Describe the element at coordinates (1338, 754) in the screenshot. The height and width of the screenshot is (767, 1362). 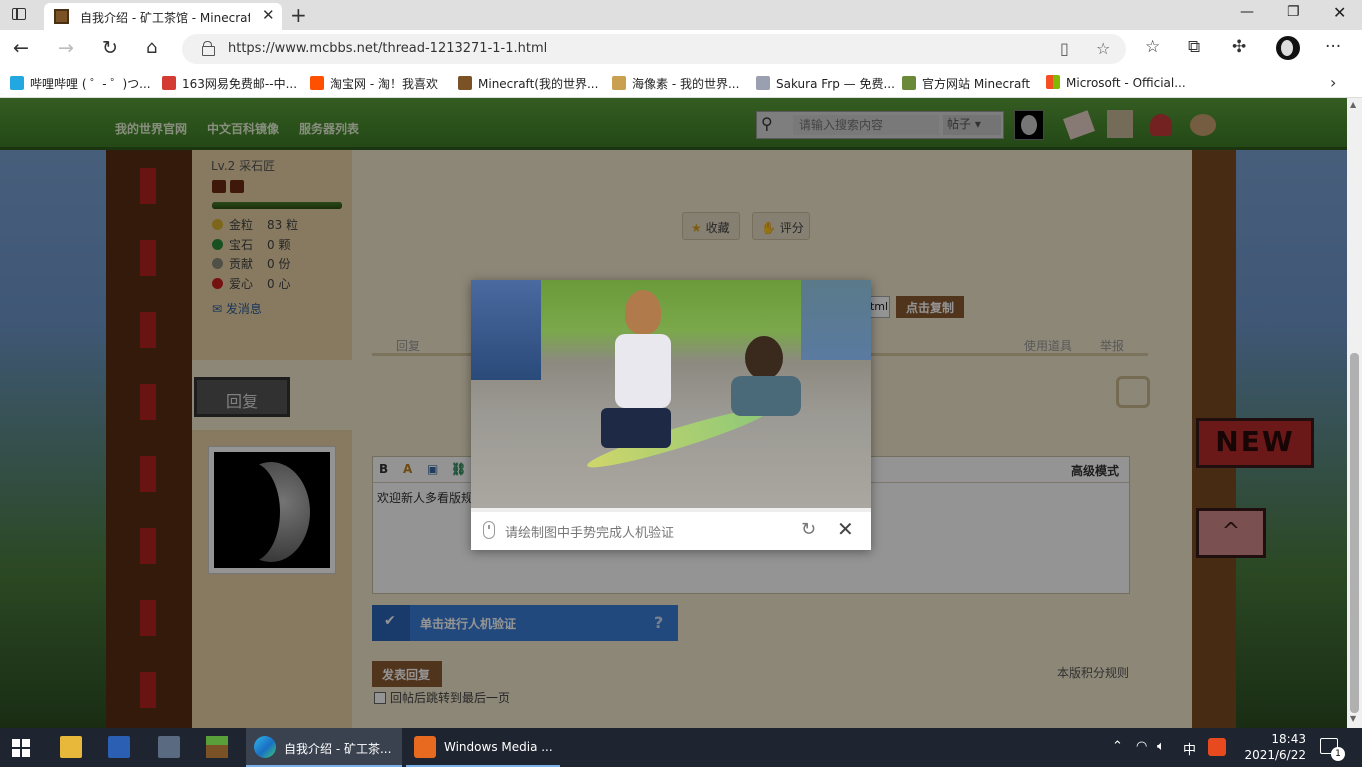
I see `notification-count: 1` at that location.